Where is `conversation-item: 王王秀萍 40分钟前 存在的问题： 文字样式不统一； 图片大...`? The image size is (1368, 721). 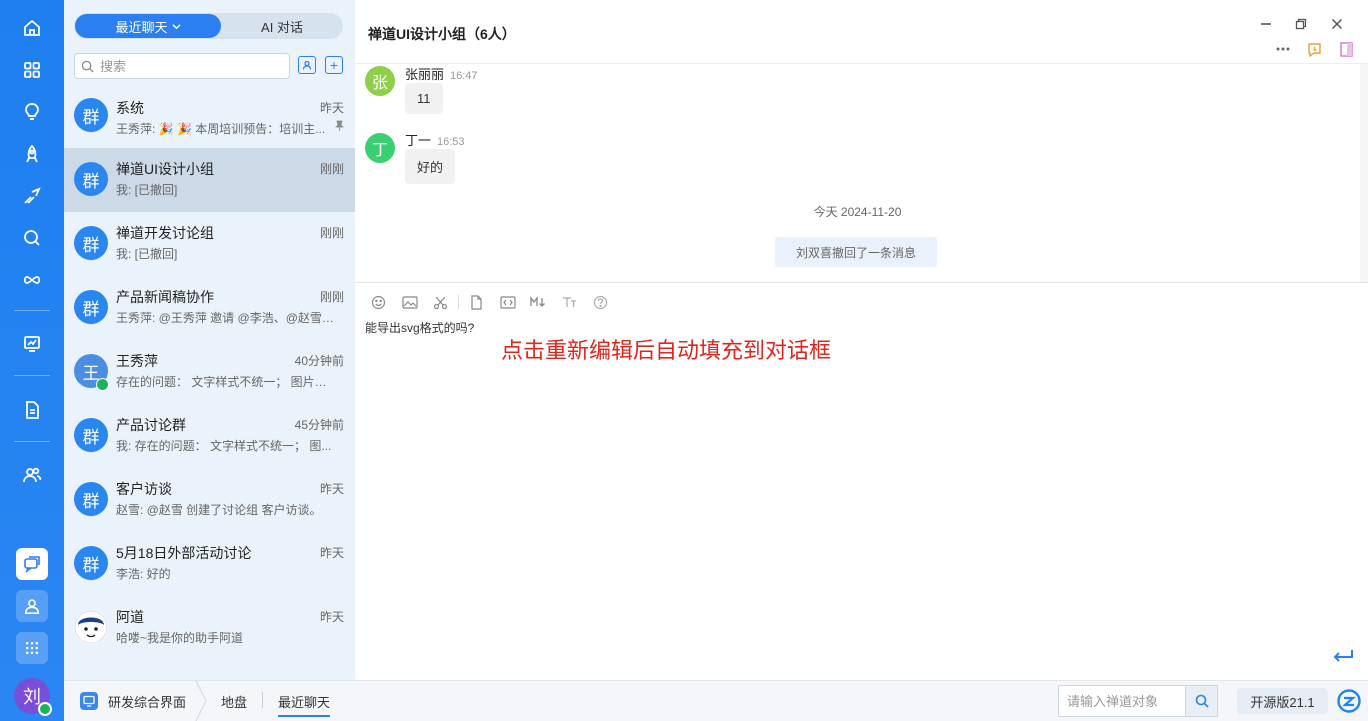
conversation-item: 王王秀萍 40分钟前 存在的问题： 文字样式不统一； 图片大... is located at coordinates (209, 372).